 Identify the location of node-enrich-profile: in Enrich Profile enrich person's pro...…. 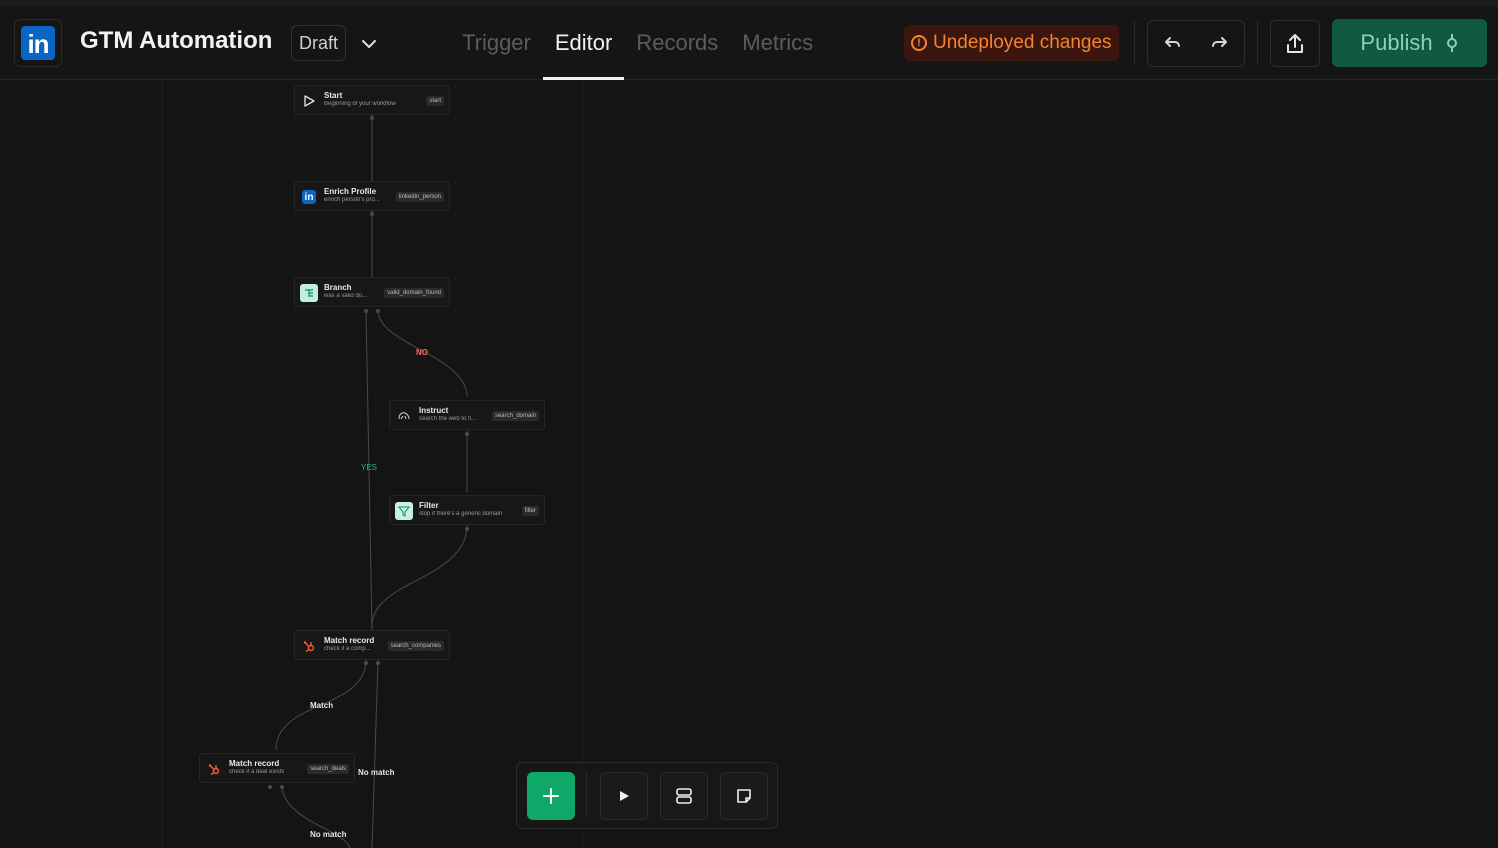
(372, 196).